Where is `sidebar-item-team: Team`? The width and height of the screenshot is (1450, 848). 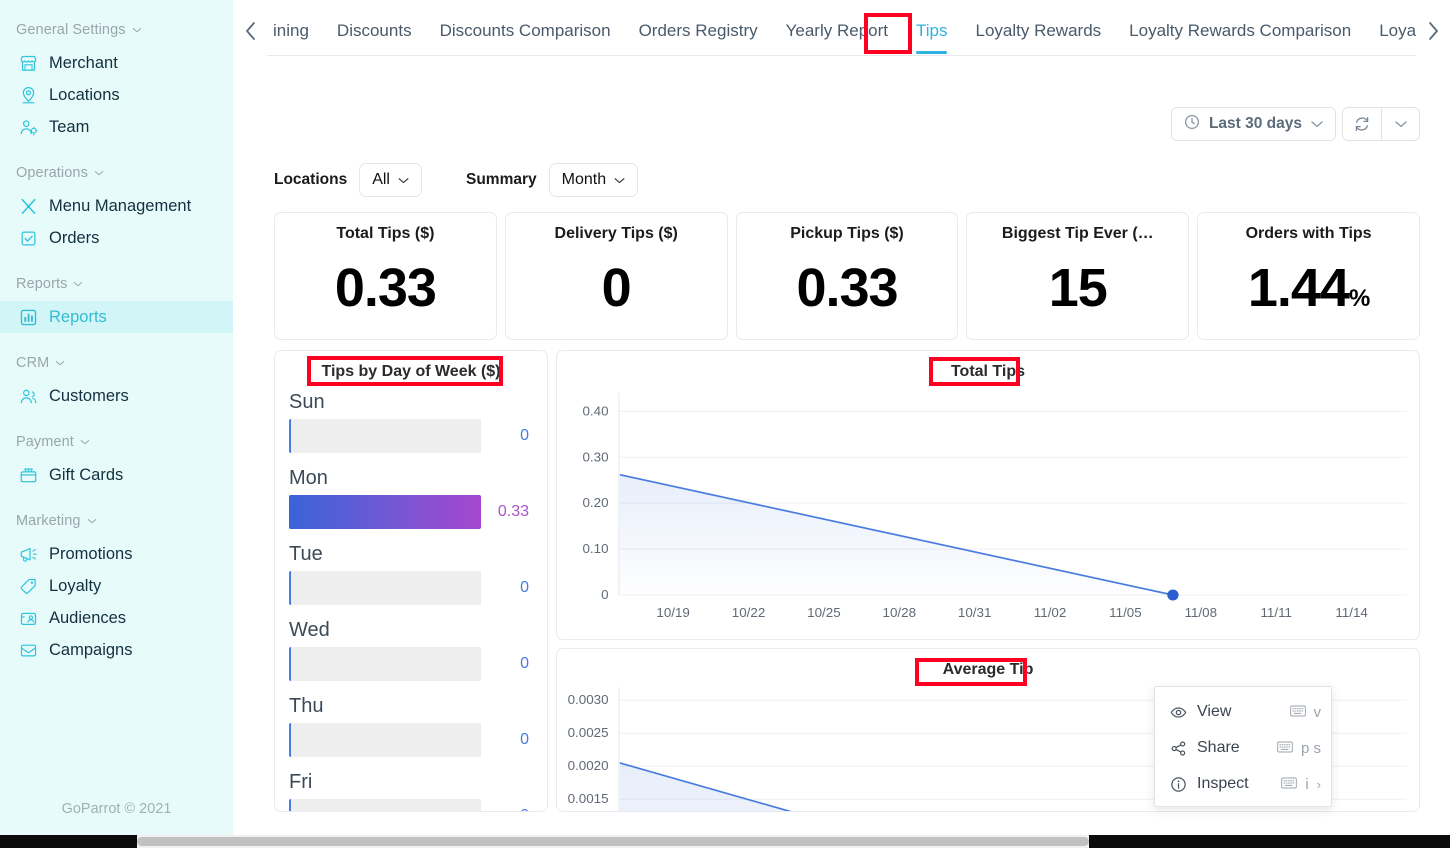 sidebar-item-team: Team is located at coordinates (116, 127).